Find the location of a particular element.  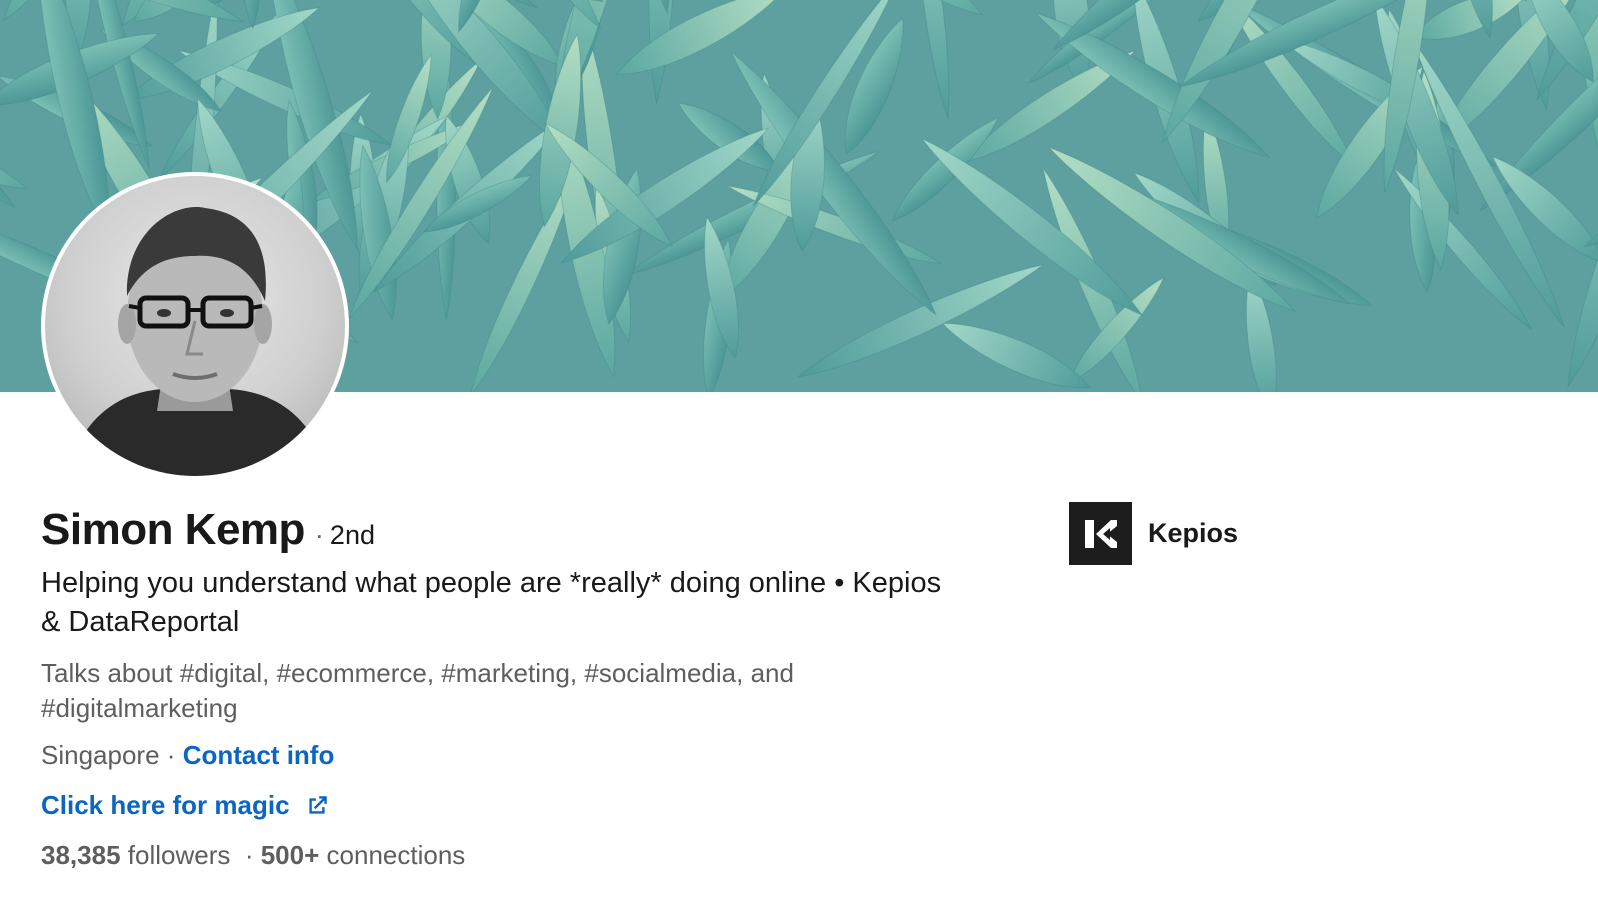

contact-info-link: Contact info is located at coordinates (259, 755).